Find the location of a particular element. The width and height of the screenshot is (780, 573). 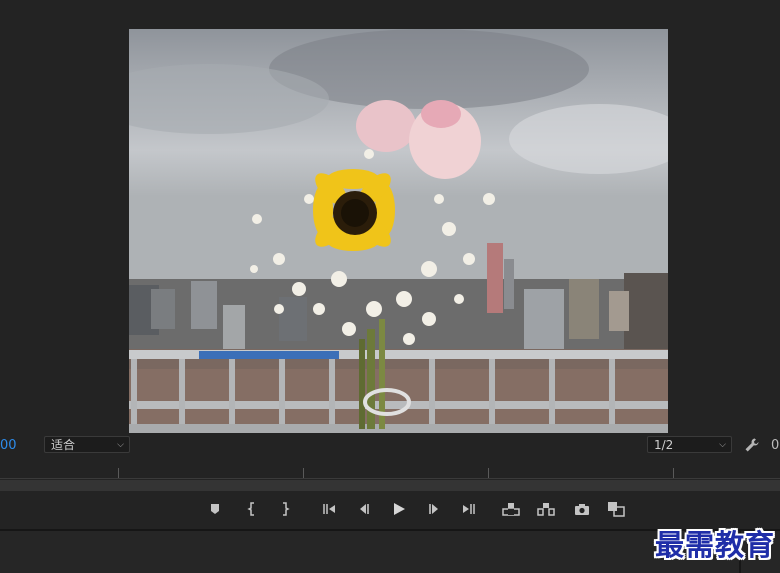

go-to-out-button is located at coordinates (468, 509).